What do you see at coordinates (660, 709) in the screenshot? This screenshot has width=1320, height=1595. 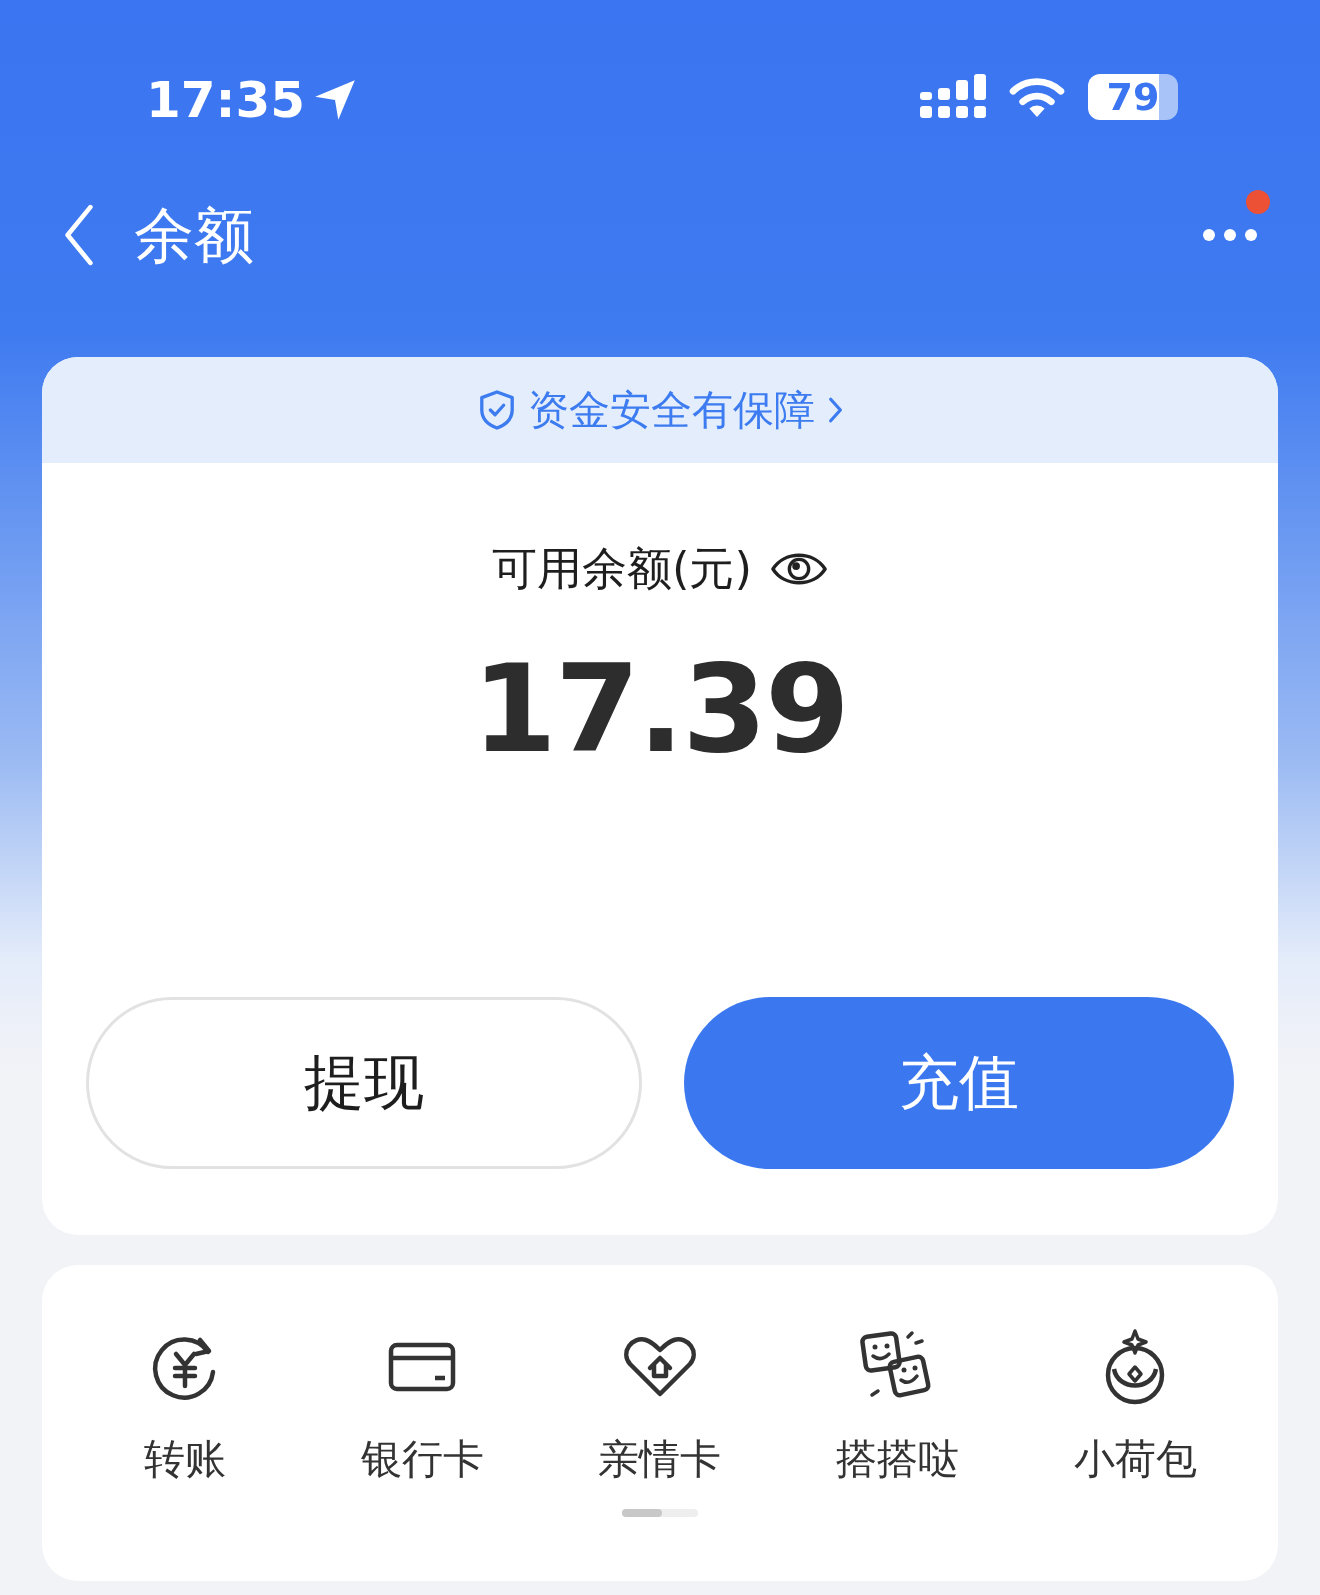 I see `balance-amount: 17.39` at bounding box center [660, 709].